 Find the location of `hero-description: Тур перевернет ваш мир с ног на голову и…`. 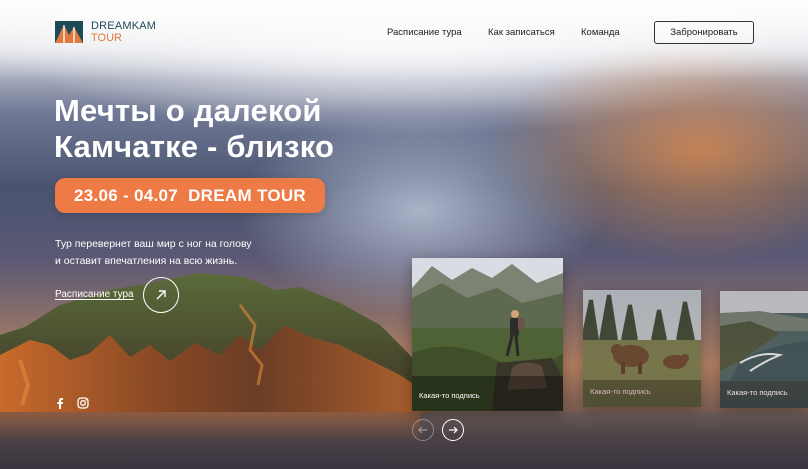

hero-description: Тур перевернет ваш мир с ног на голову и… is located at coordinates (153, 252).